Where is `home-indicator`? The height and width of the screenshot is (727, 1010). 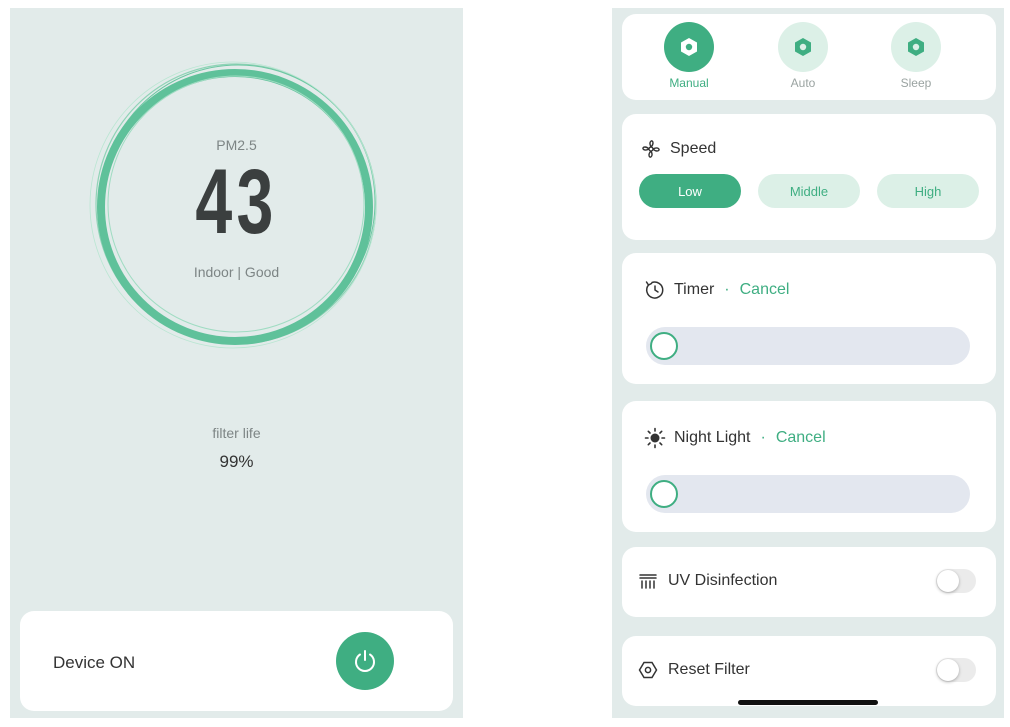
home-indicator is located at coordinates (808, 702).